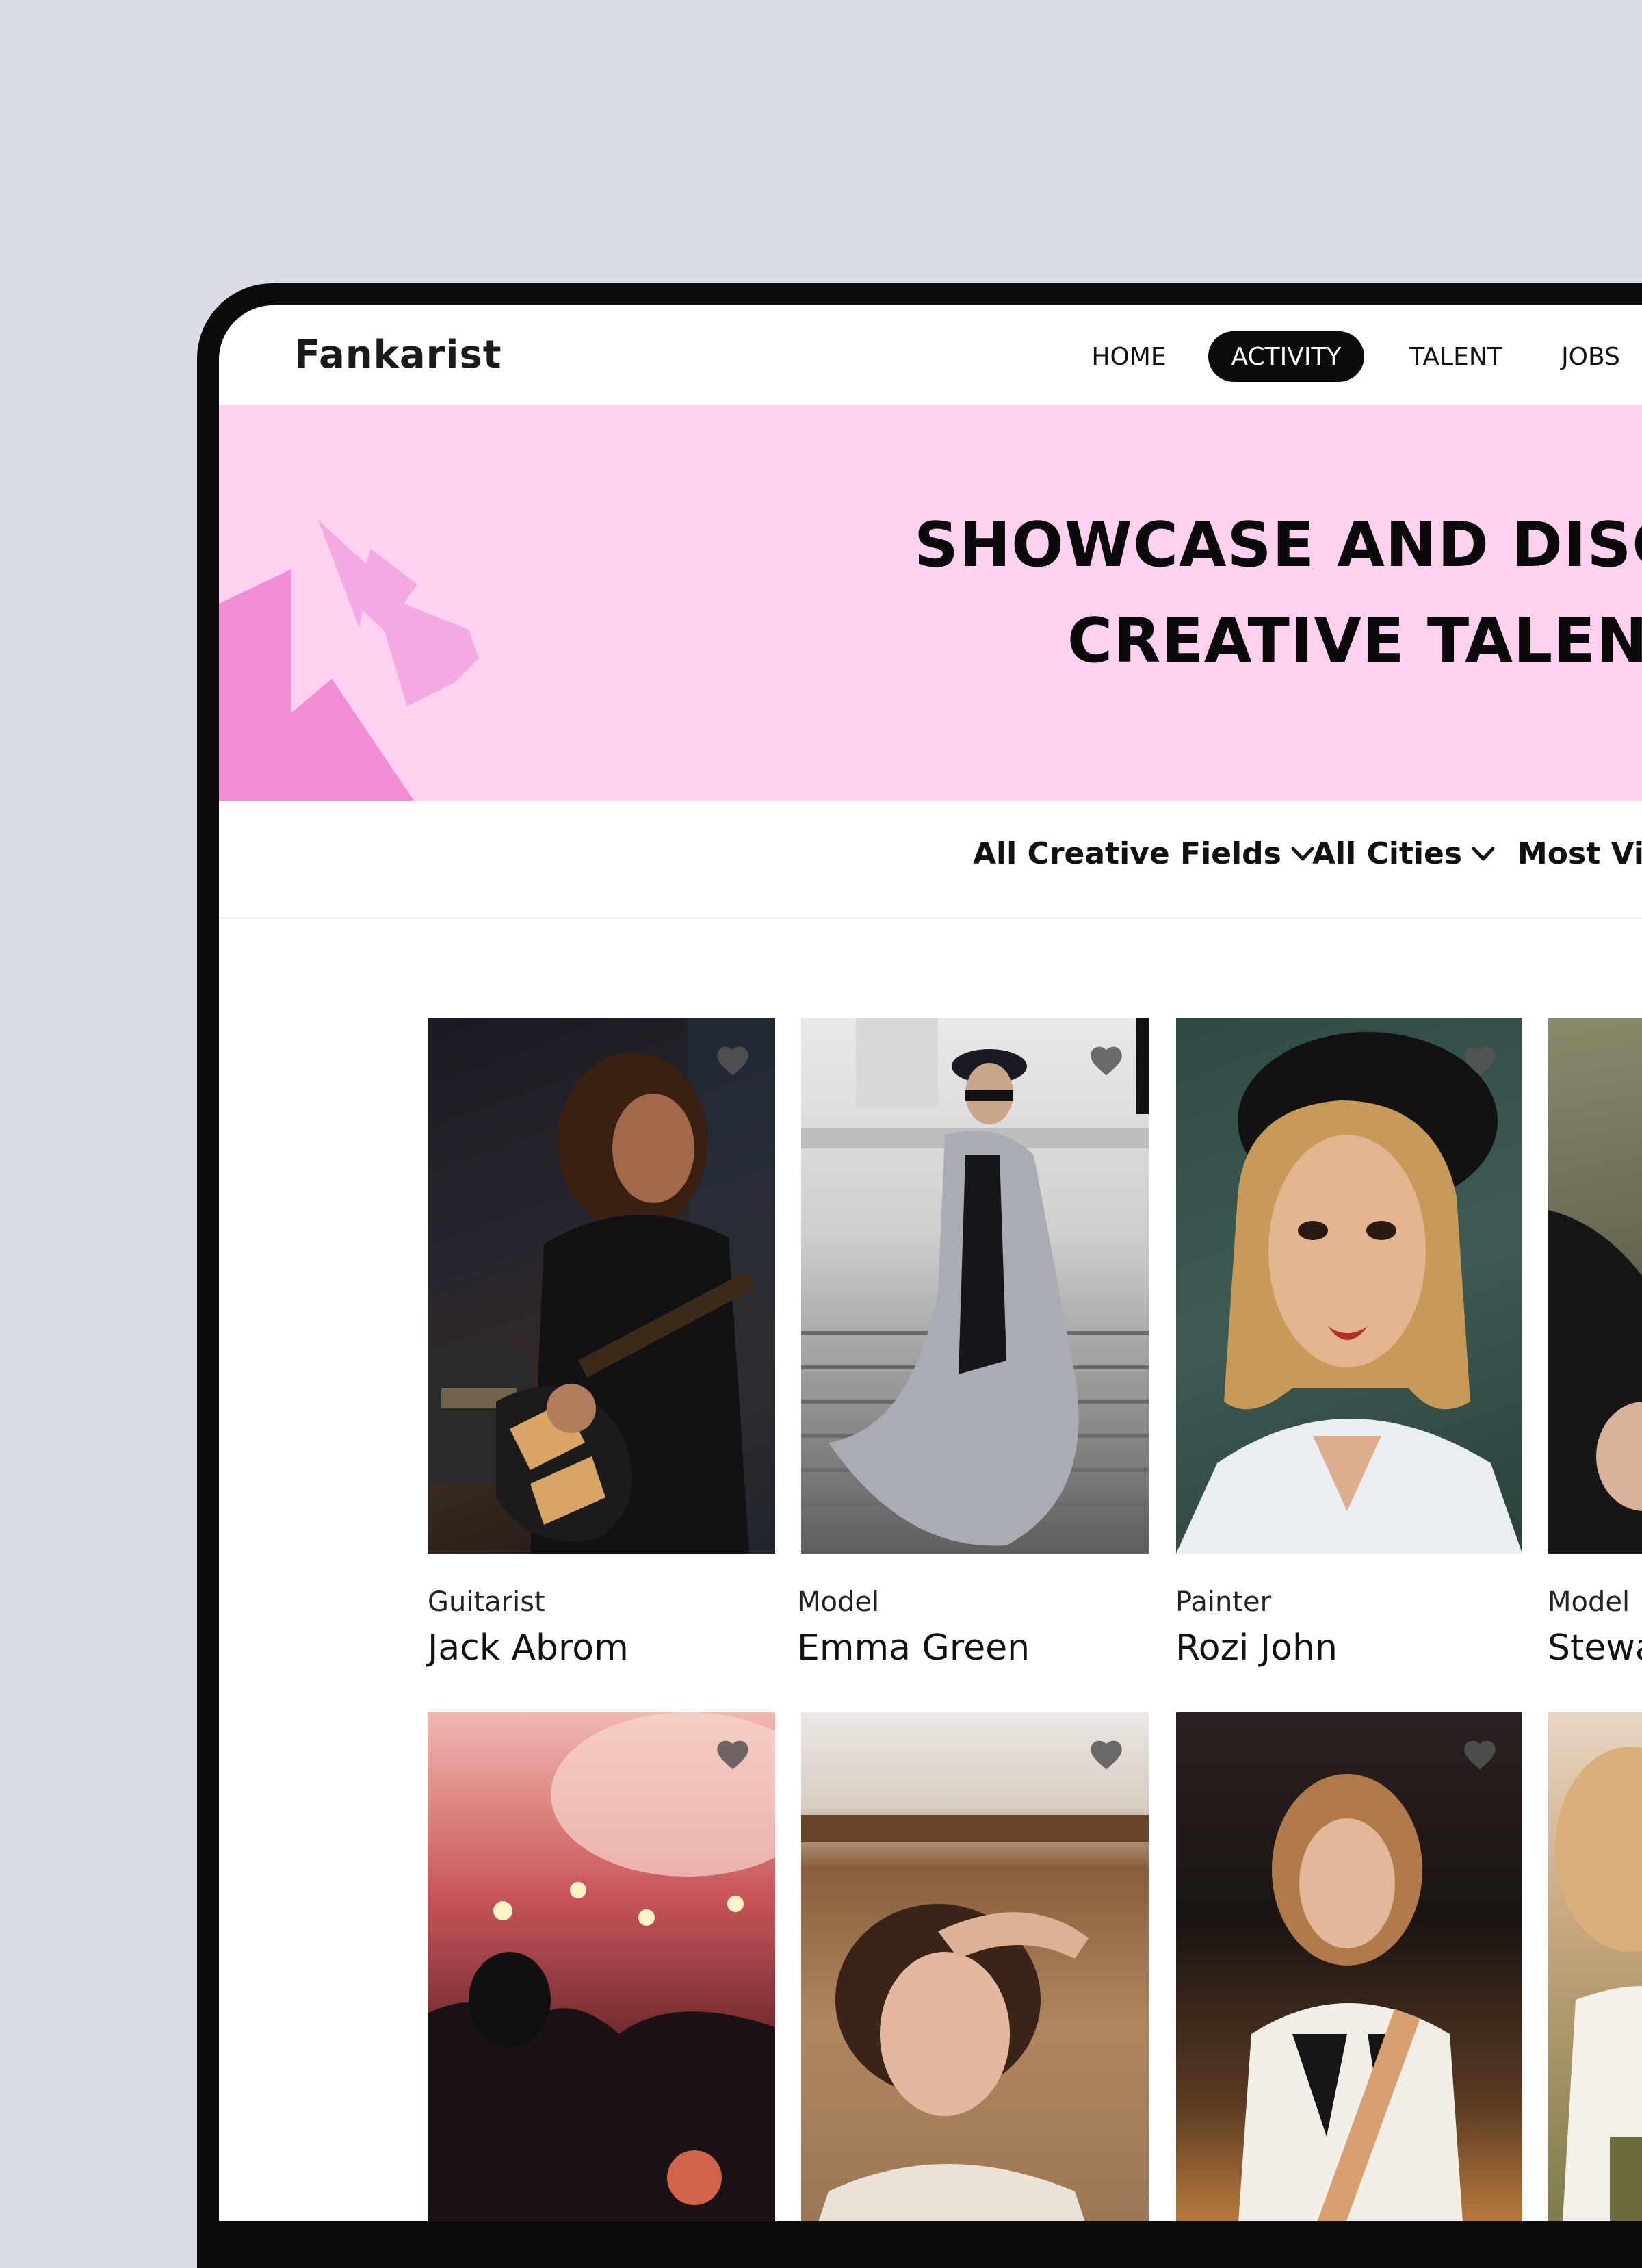  What do you see at coordinates (398, 355) in the screenshot?
I see `brand-logo: Fankarist` at bounding box center [398, 355].